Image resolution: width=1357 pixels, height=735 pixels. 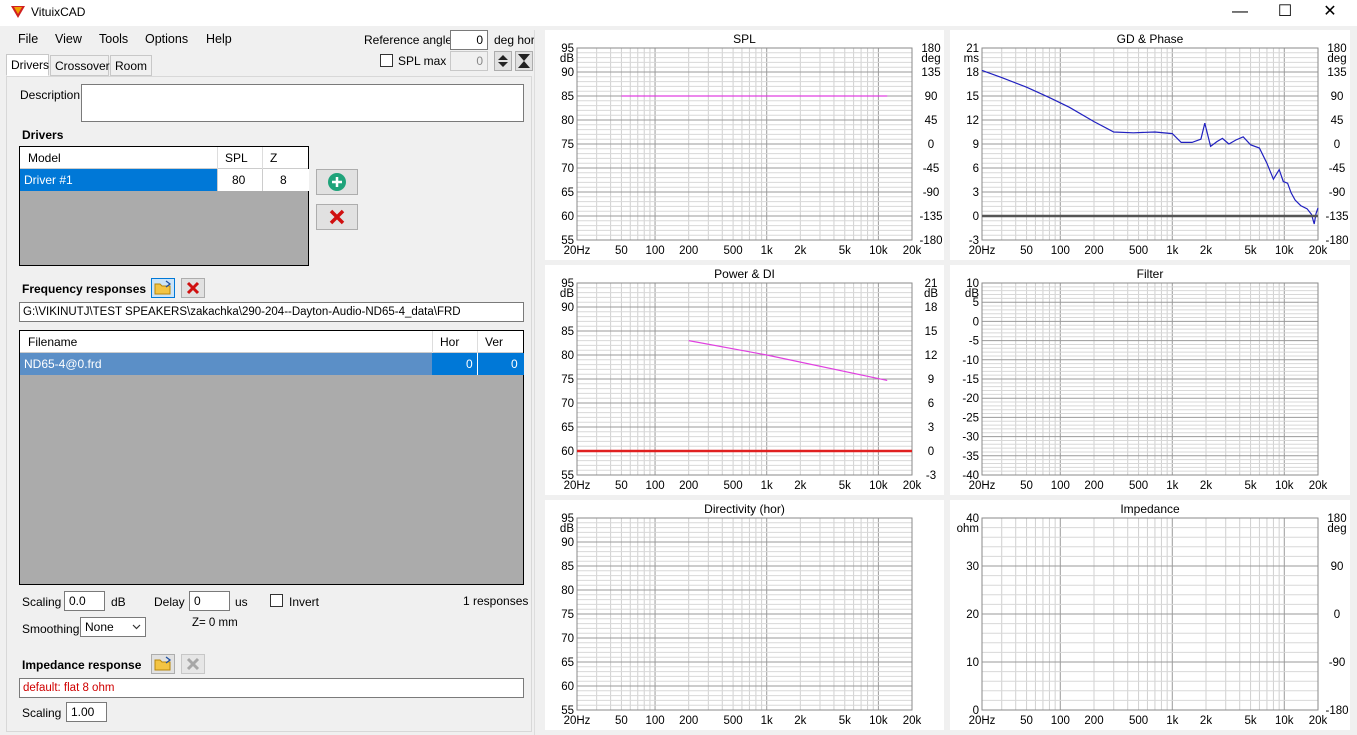 What do you see at coordinates (503, 61) in the screenshot?
I see `spl-max-spin-button` at bounding box center [503, 61].